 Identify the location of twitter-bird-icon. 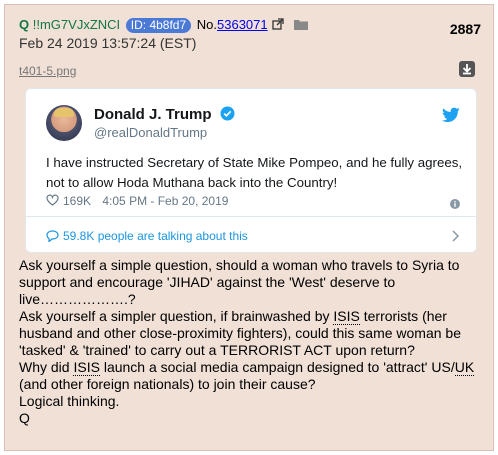
(451, 115).